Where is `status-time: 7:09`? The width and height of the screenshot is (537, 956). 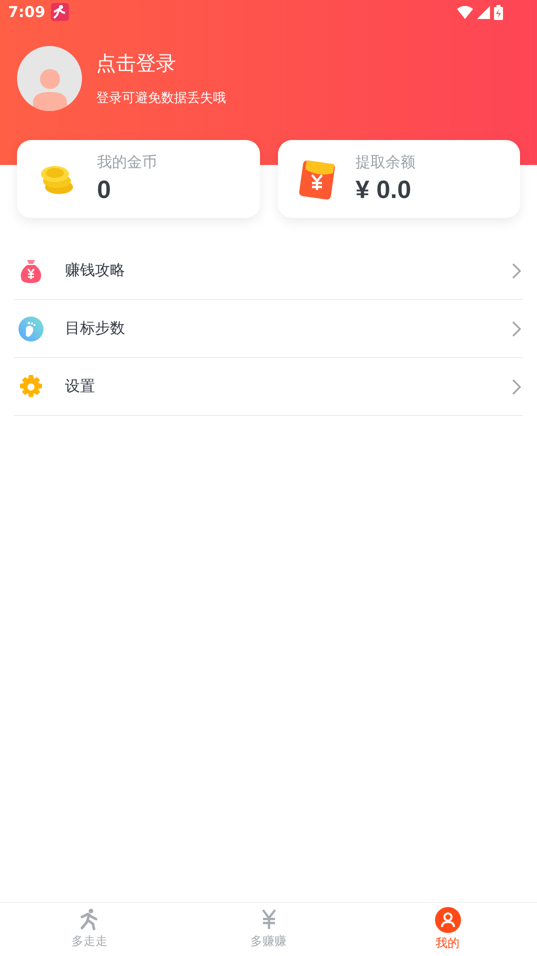
status-time: 7:09 is located at coordinates (27, 12).